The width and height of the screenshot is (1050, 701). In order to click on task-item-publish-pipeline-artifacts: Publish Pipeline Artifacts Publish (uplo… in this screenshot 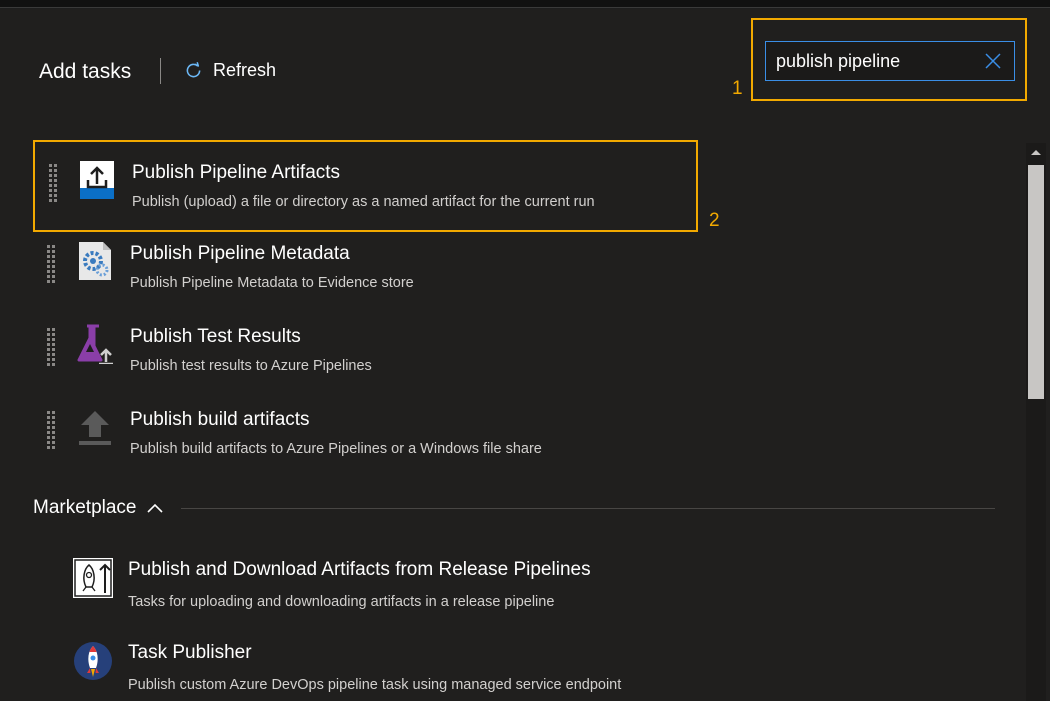, I will do `click(365, 186)`.